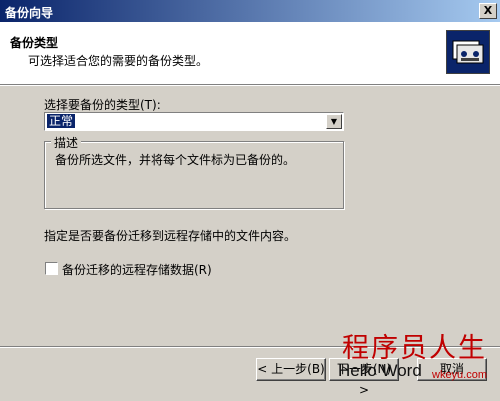 The image size is (500, 401). Describe the element at coordinates (250, 11) in the screenshot. I see `title-bar: 备份向导 X` at that location.